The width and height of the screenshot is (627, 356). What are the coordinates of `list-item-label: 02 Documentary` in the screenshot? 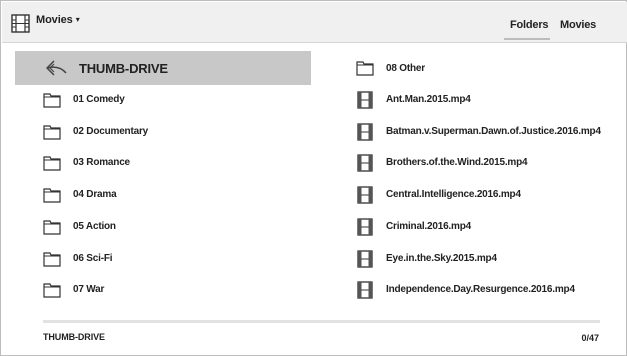 It's located at (111, 131).